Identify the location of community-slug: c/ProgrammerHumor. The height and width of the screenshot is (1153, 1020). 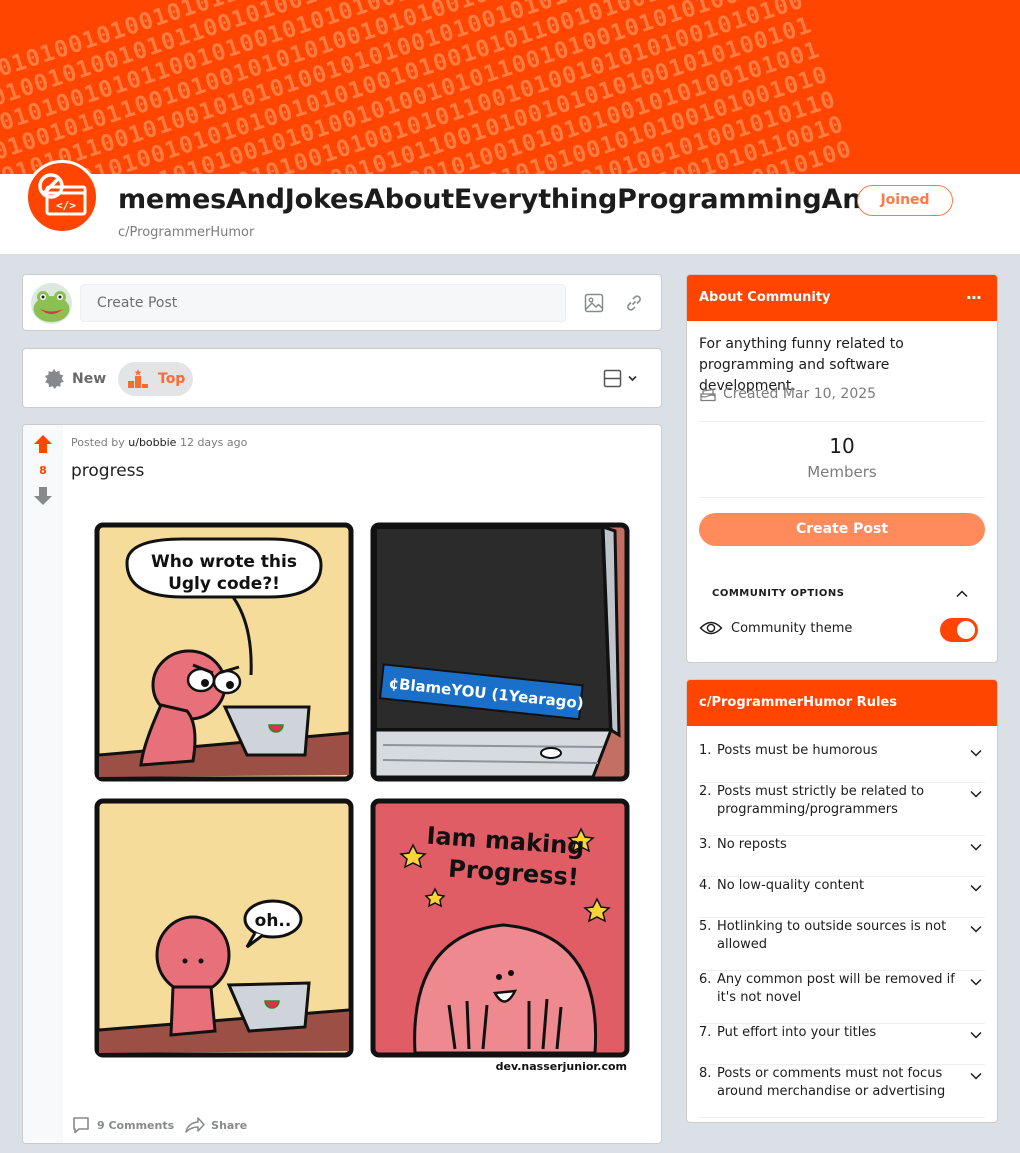
(186, 232).